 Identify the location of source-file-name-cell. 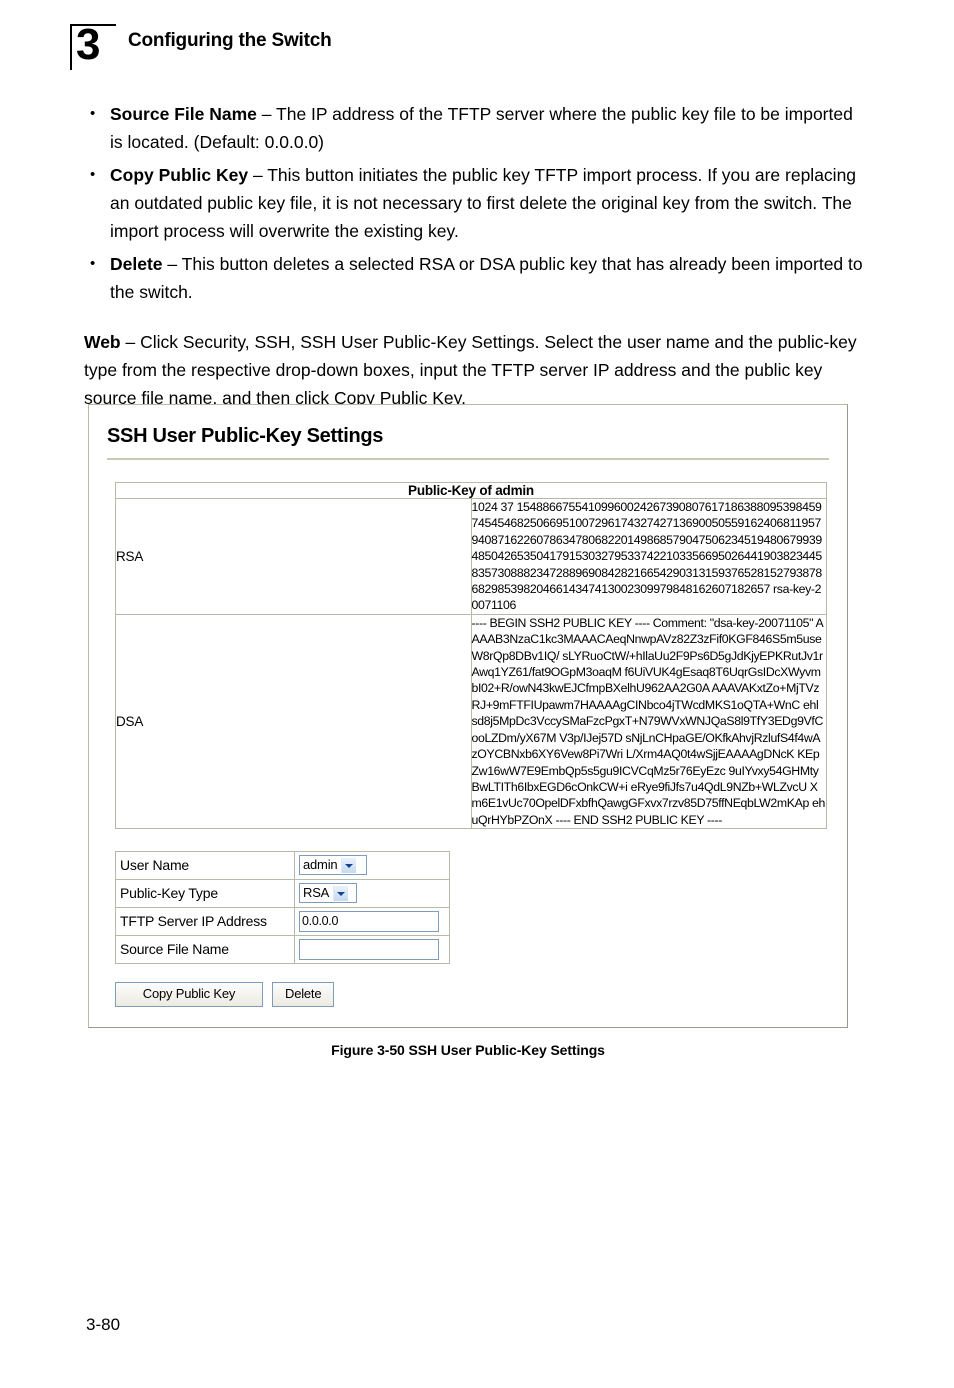
(372, 950).